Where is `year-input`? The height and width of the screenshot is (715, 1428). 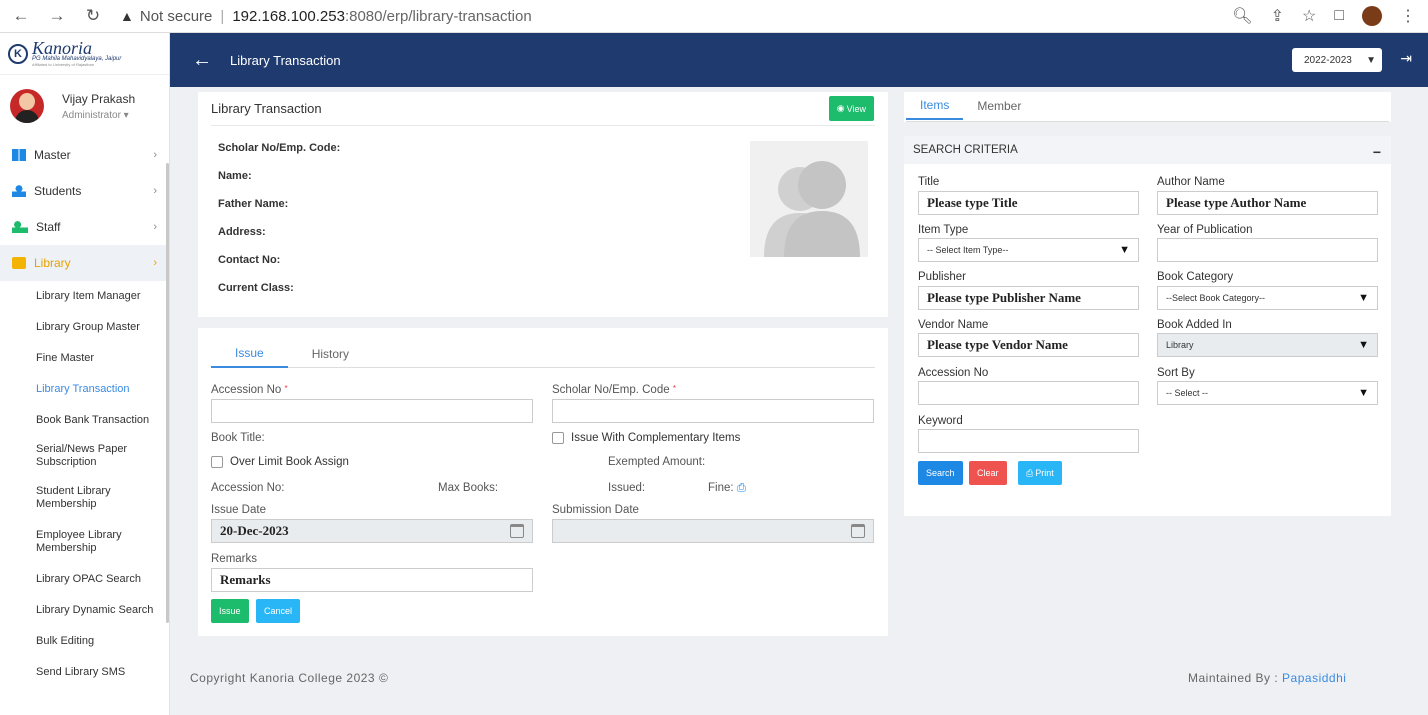
year-input is located at coordinates (1267, 250).